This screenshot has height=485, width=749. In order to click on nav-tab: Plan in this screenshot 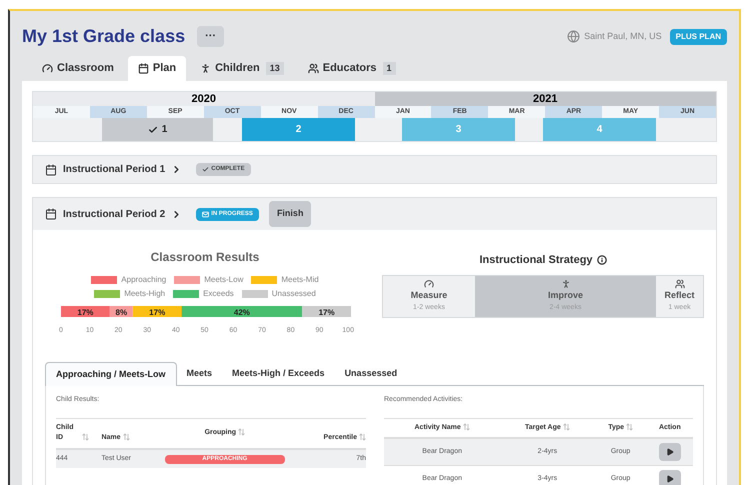, I will do `click(157, 68)`.